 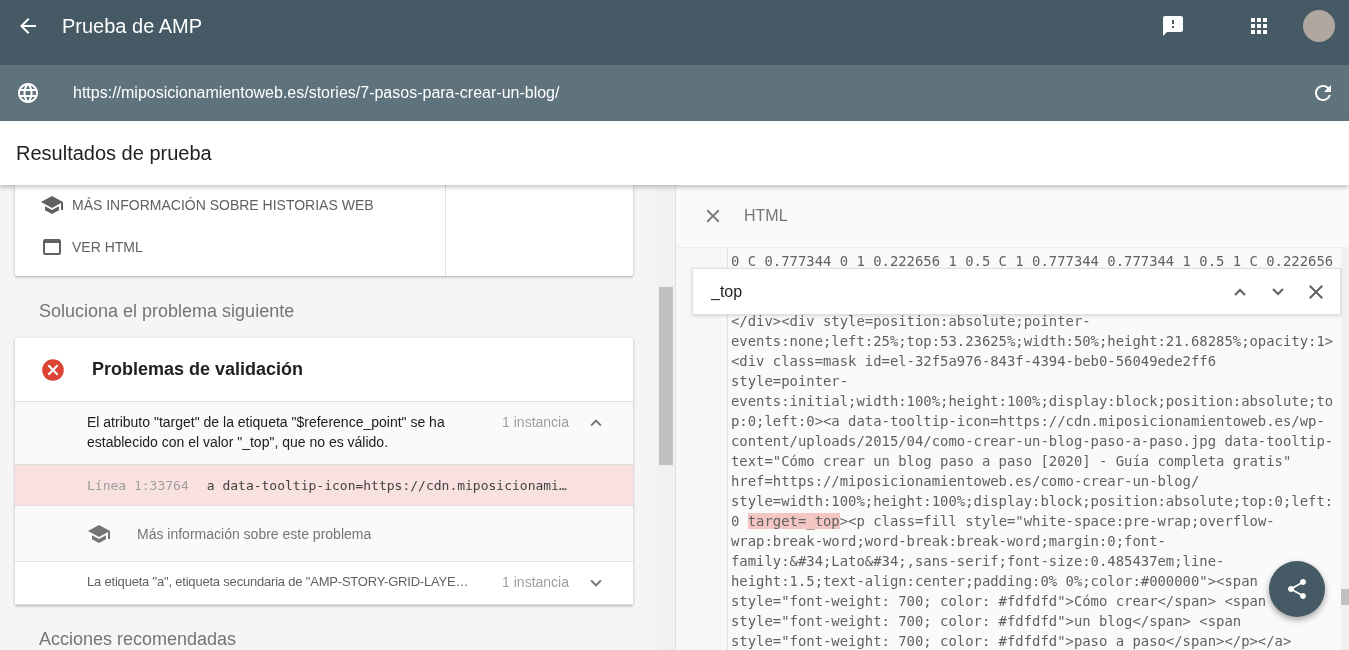 What do you see at coordinates (114, 153) in the screenshot?
I see `results-title: Resultados de prueba` at bounding box center [114, 153].